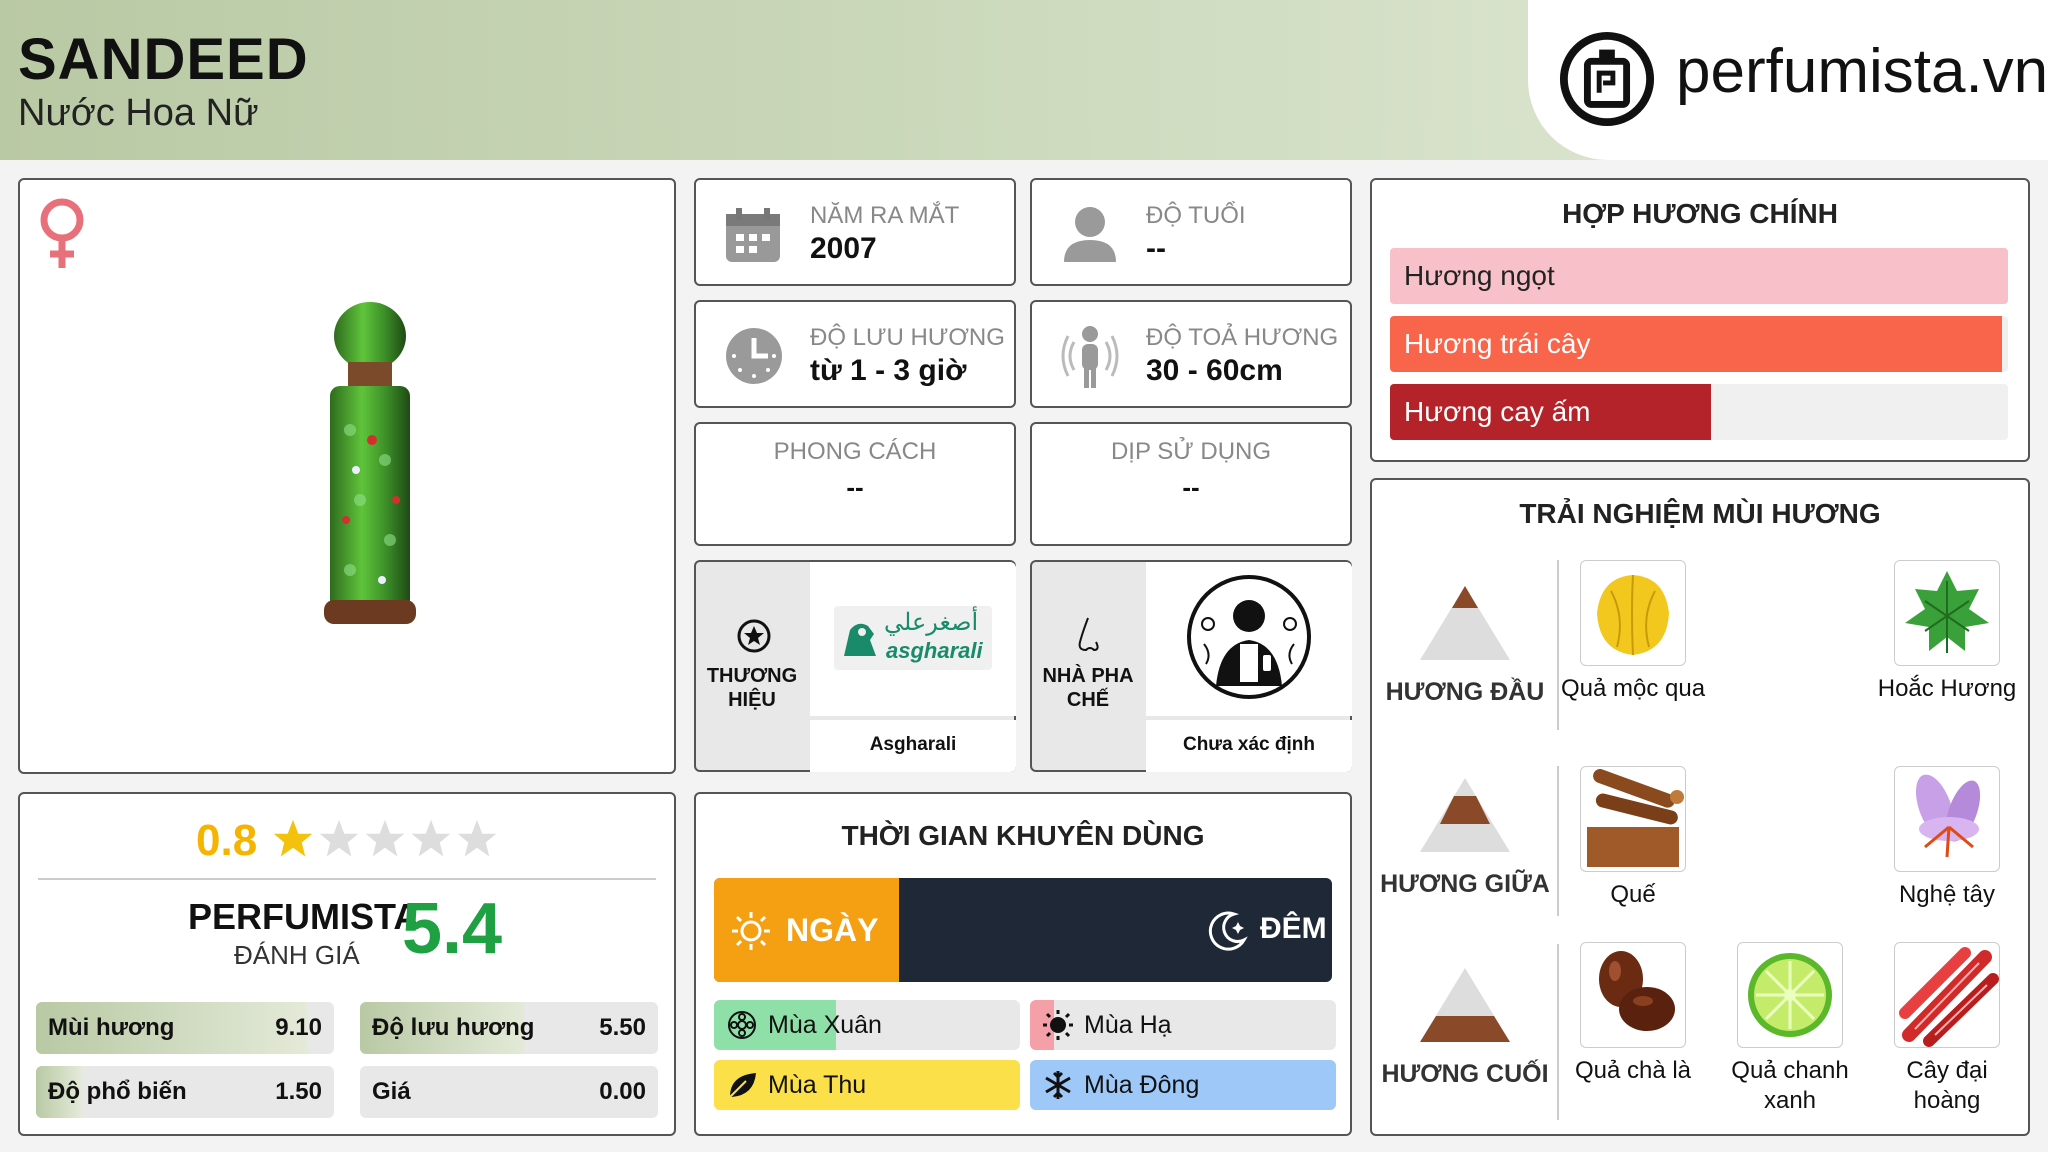 This screenshot has width=2048, height=1152. I want to click on lion-emblem-icon, so click(860, 639).